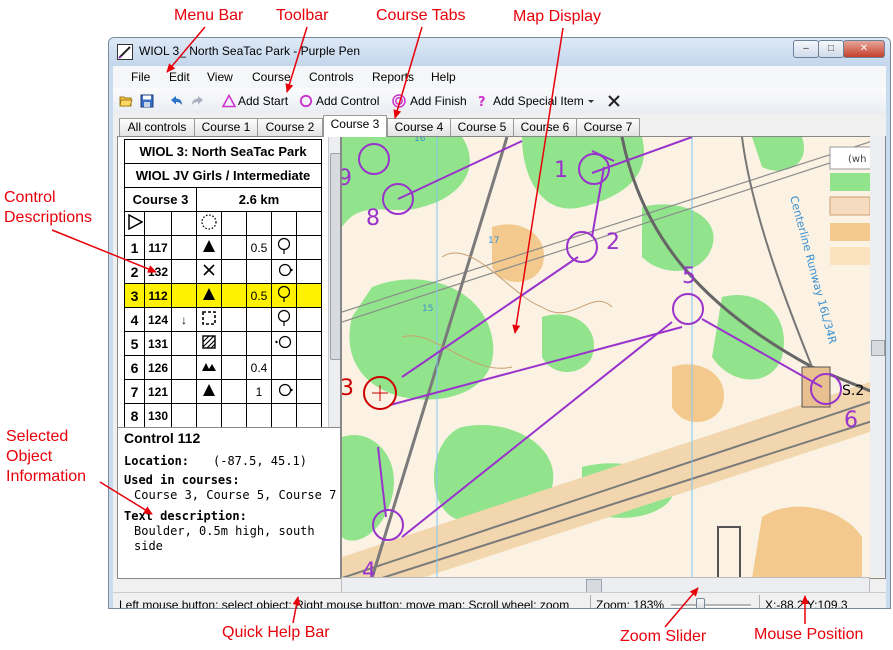  I want to click on add-special-item-button: Add Special Item, so click(538, 101).